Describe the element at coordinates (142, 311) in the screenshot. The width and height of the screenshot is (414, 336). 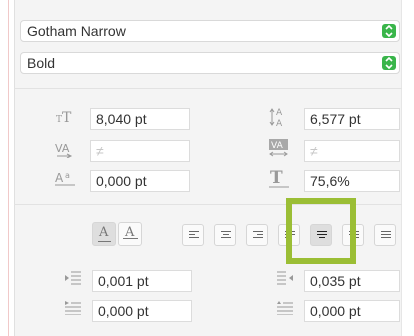
I see `first-line-indent-field: 0,000 pt` at that location.